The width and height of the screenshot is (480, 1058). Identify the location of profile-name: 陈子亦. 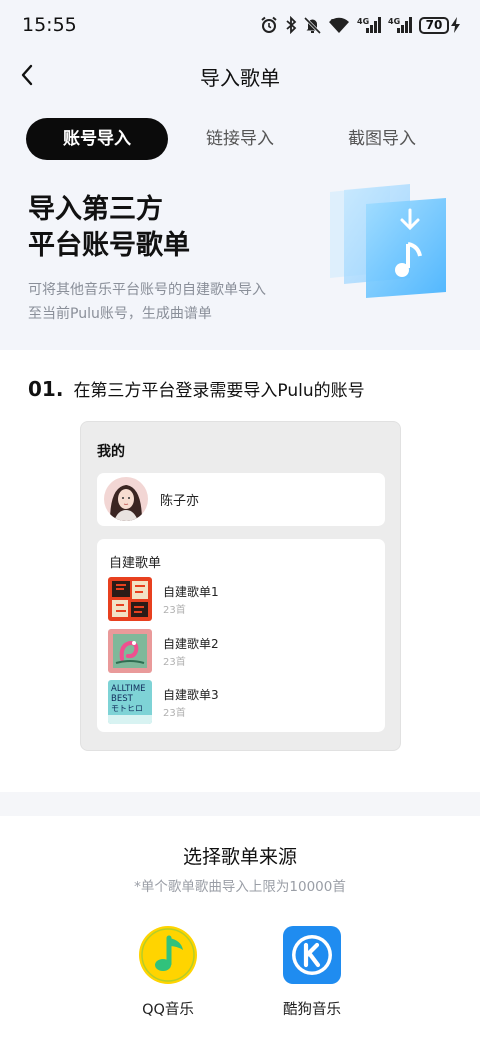
(180, 501).